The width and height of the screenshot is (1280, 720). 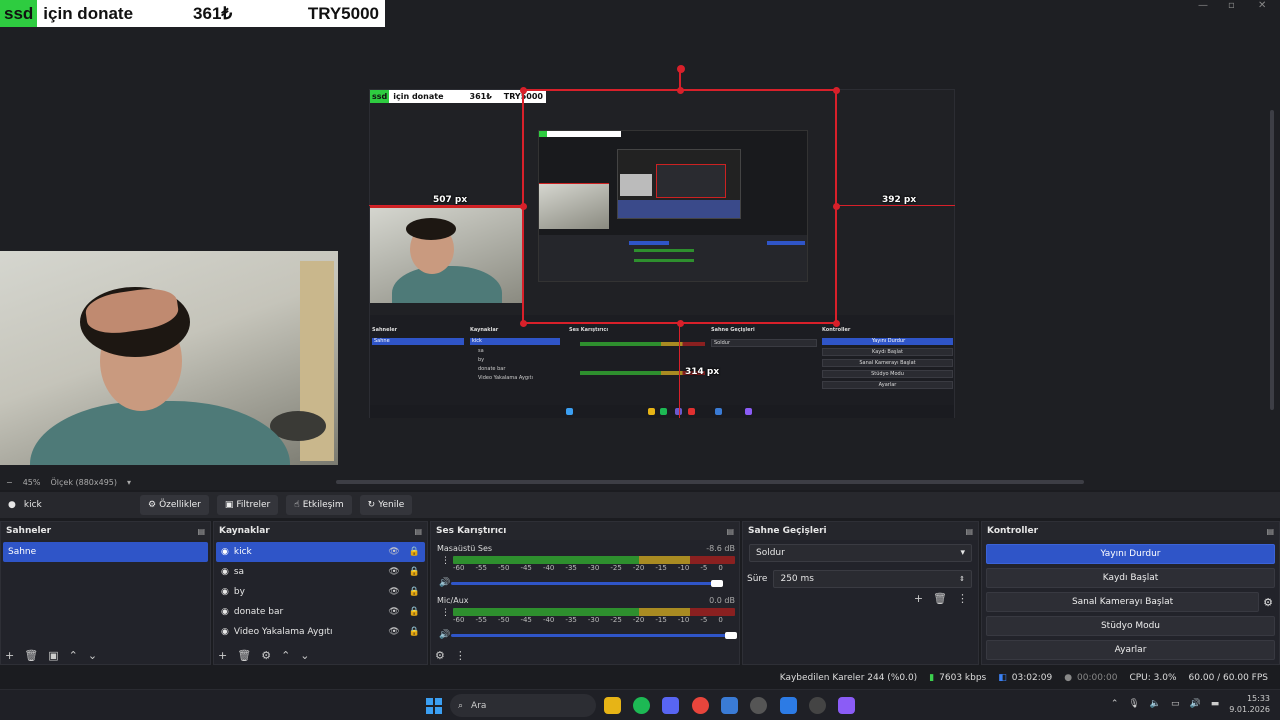 What do you see at coordinates (453, 600) in the screenshot?
I see `track-name: Mic/Aux` at bounding box center [453, 600].